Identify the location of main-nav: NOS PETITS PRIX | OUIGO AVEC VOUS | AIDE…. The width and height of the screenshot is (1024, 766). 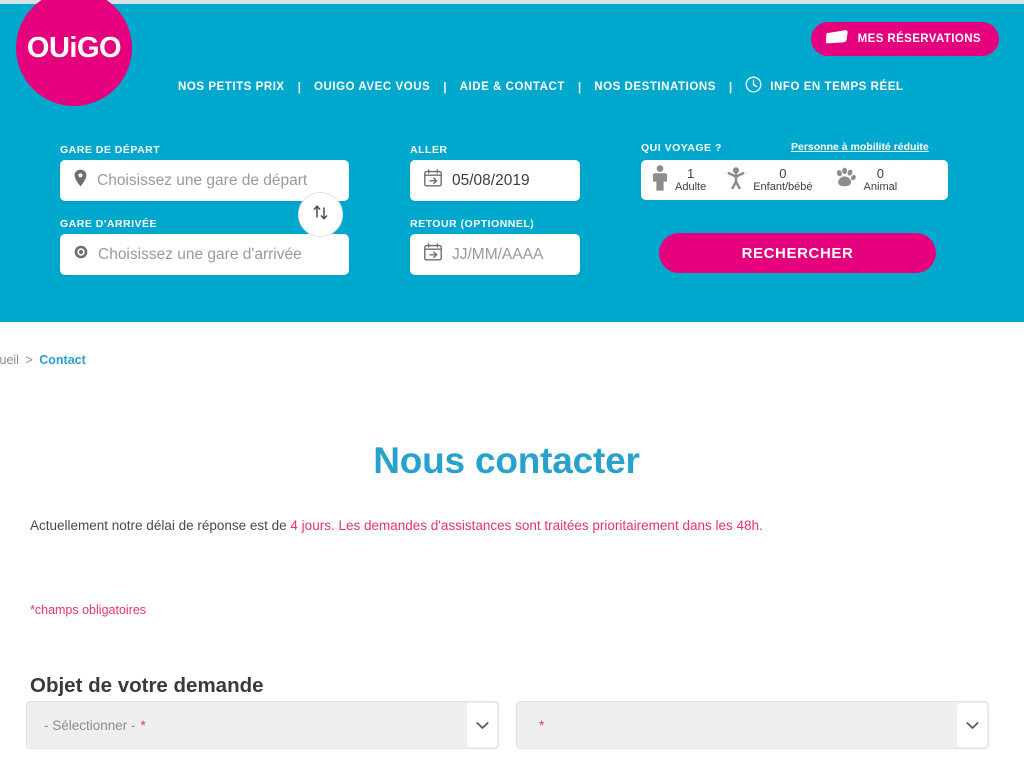
(541, 87).